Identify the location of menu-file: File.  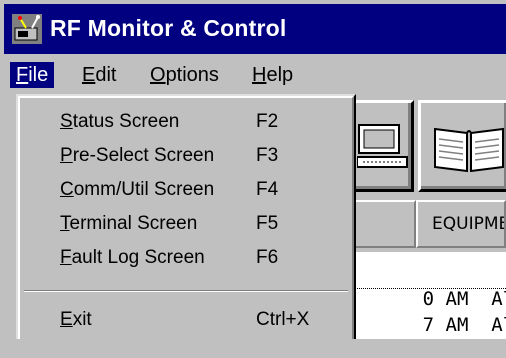
(32, 75).